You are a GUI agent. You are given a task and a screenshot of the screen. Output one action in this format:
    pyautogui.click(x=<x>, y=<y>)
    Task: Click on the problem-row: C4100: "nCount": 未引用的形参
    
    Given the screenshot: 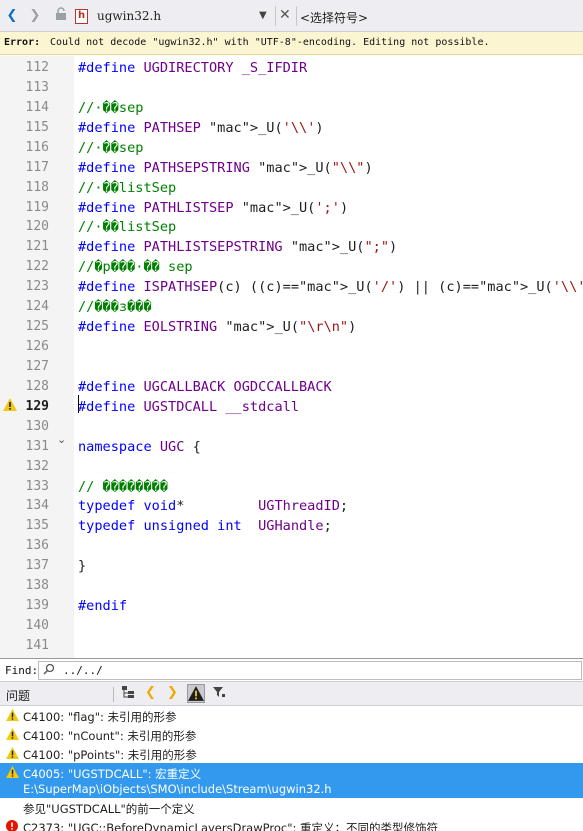 What is the action you would take?
    pyautogui.click(x=291, y=734)
    